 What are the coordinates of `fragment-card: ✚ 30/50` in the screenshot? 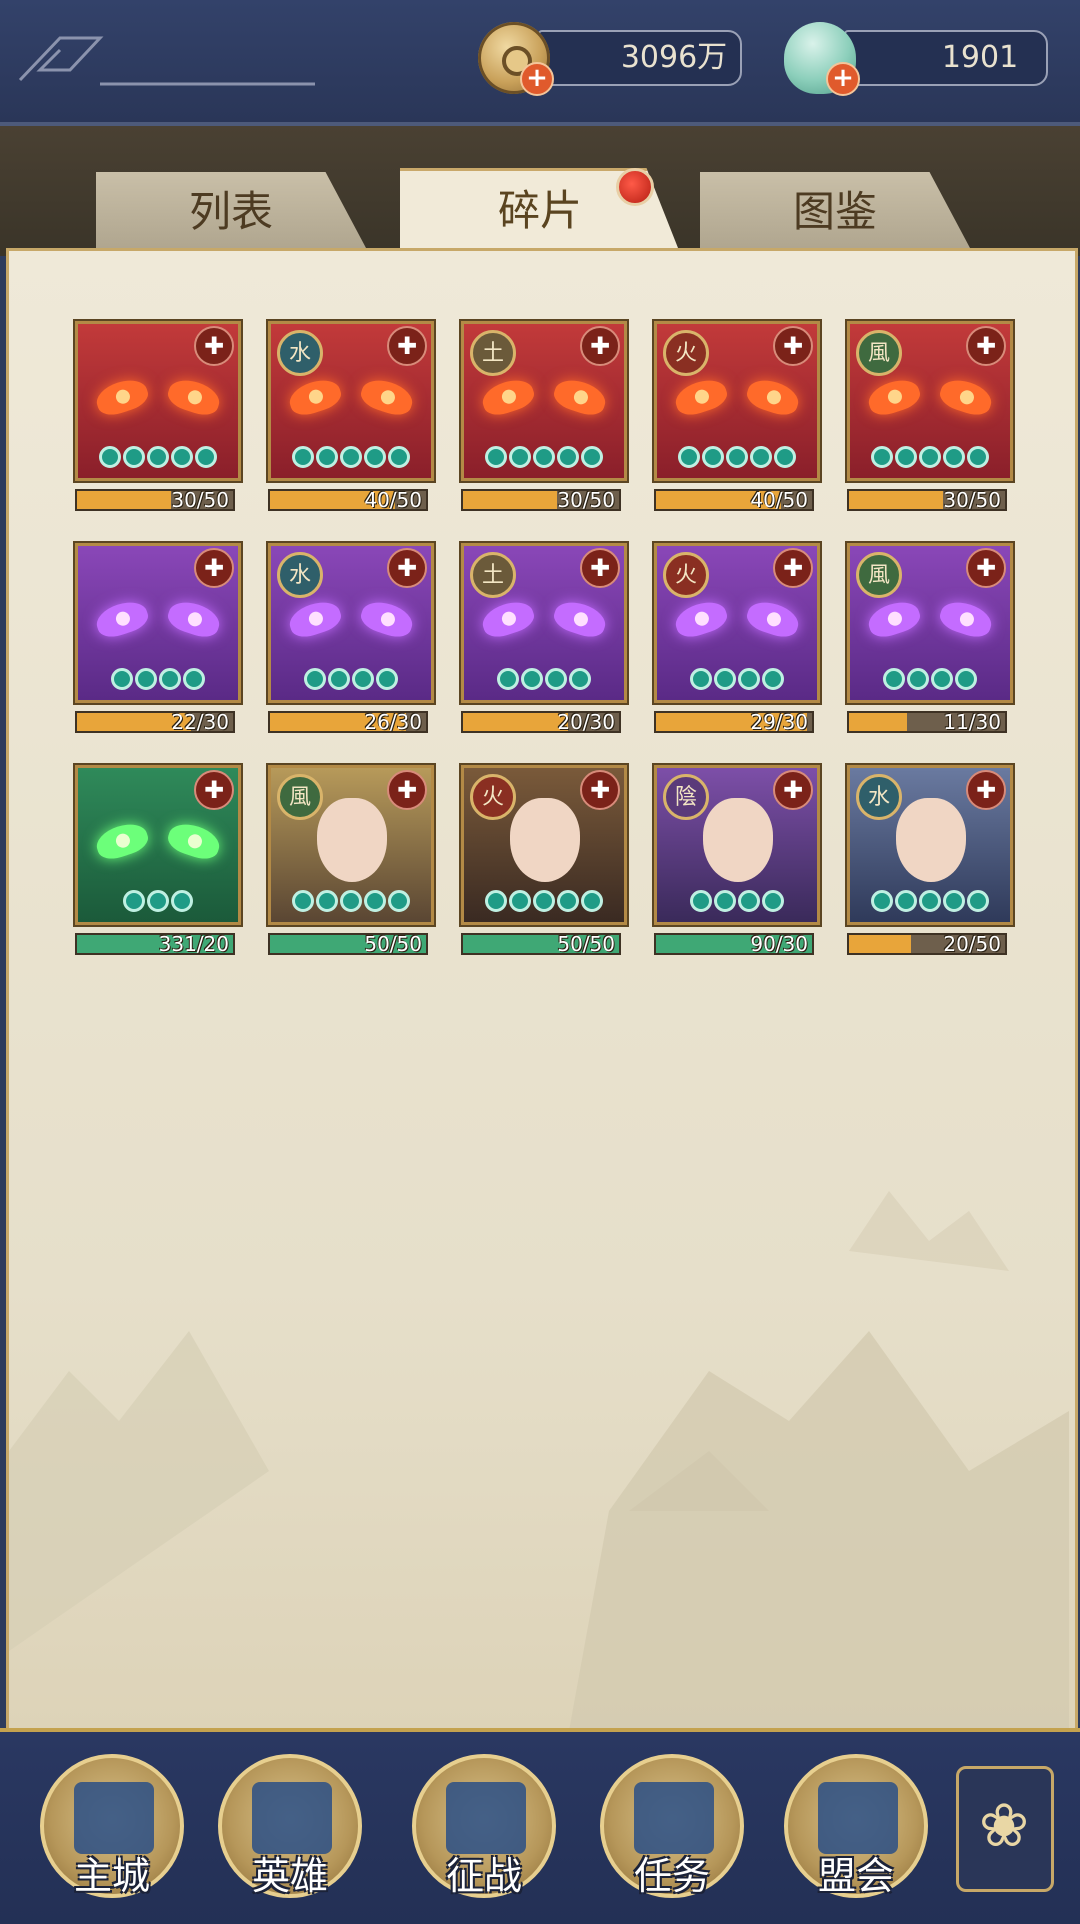 It's located at (158, 416).